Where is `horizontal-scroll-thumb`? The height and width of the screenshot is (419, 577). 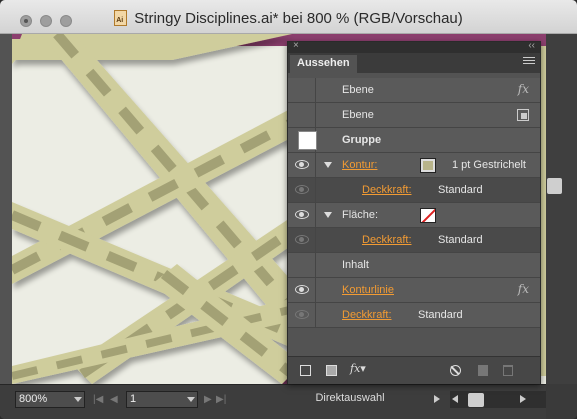
horizontal-scroll-thumb is located at coordinates (476, 400).